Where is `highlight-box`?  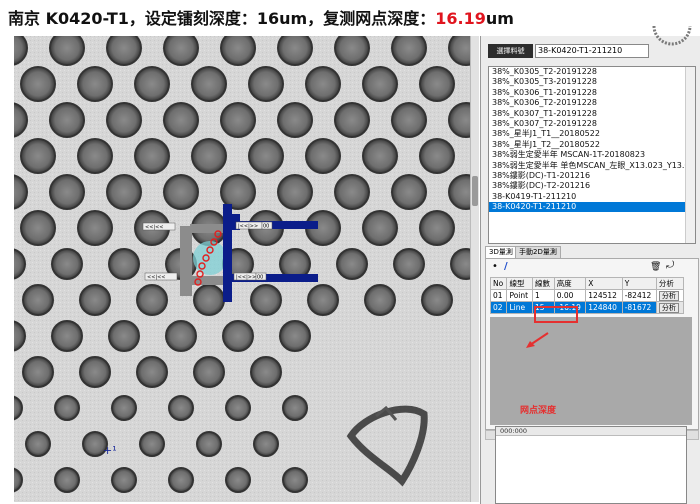
highlight-box is located at coordinates (556, 314).